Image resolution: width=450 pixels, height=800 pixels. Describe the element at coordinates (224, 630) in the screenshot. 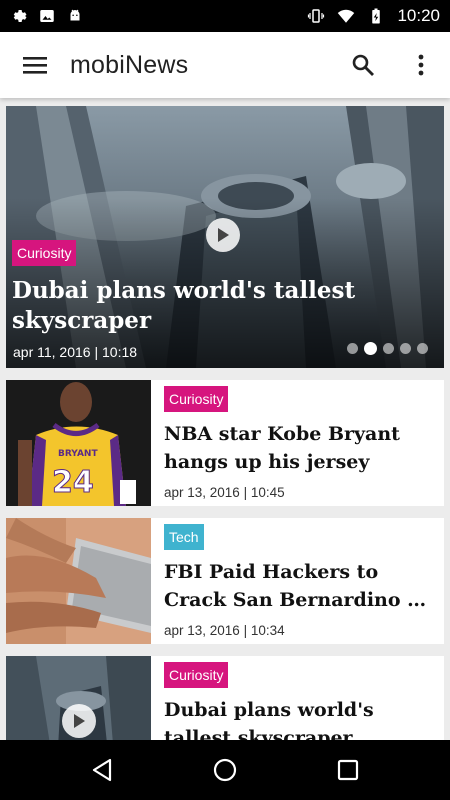

I see `article-date: apr 13, 2016 | 10:34` at that location.